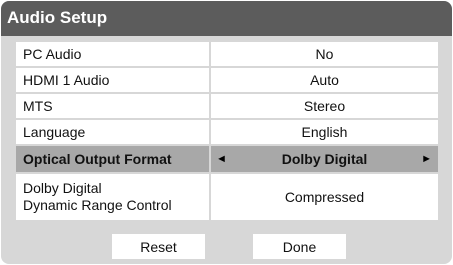  I want to click on reset-button: Reset, so click(158, 246).